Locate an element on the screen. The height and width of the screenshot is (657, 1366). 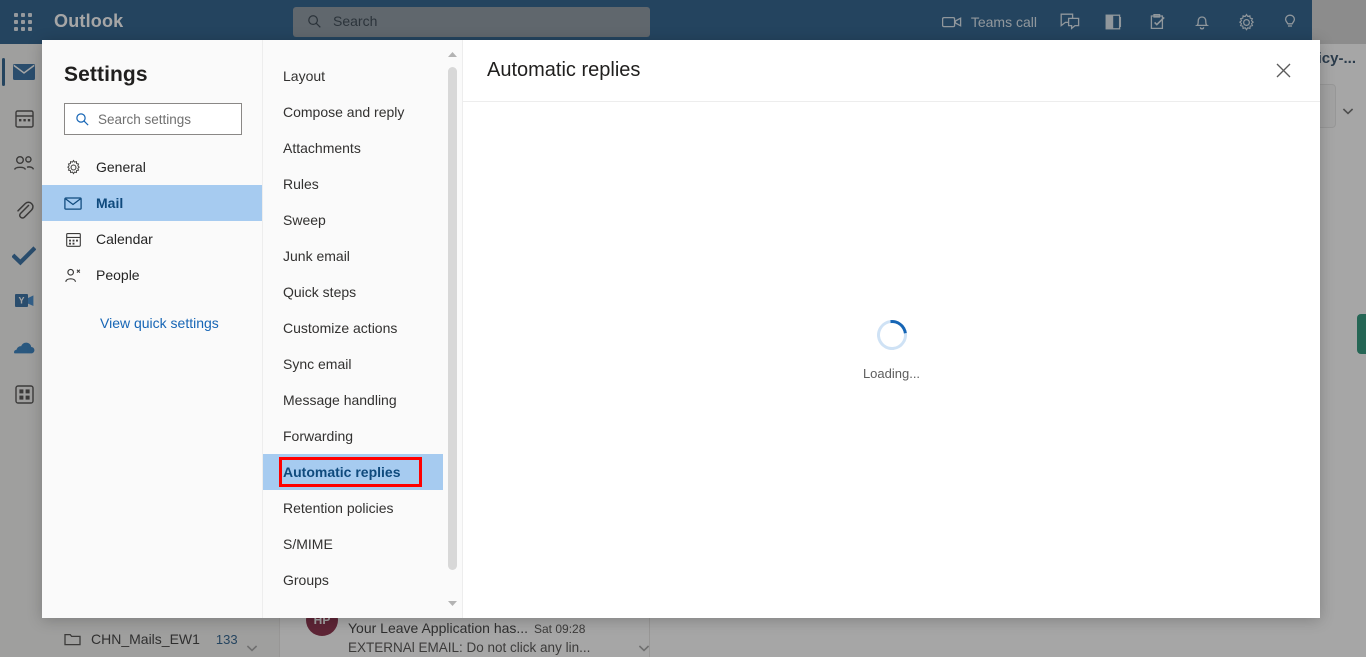
subnav-item-smime: S/MIME is located at coordinates (353, 544).